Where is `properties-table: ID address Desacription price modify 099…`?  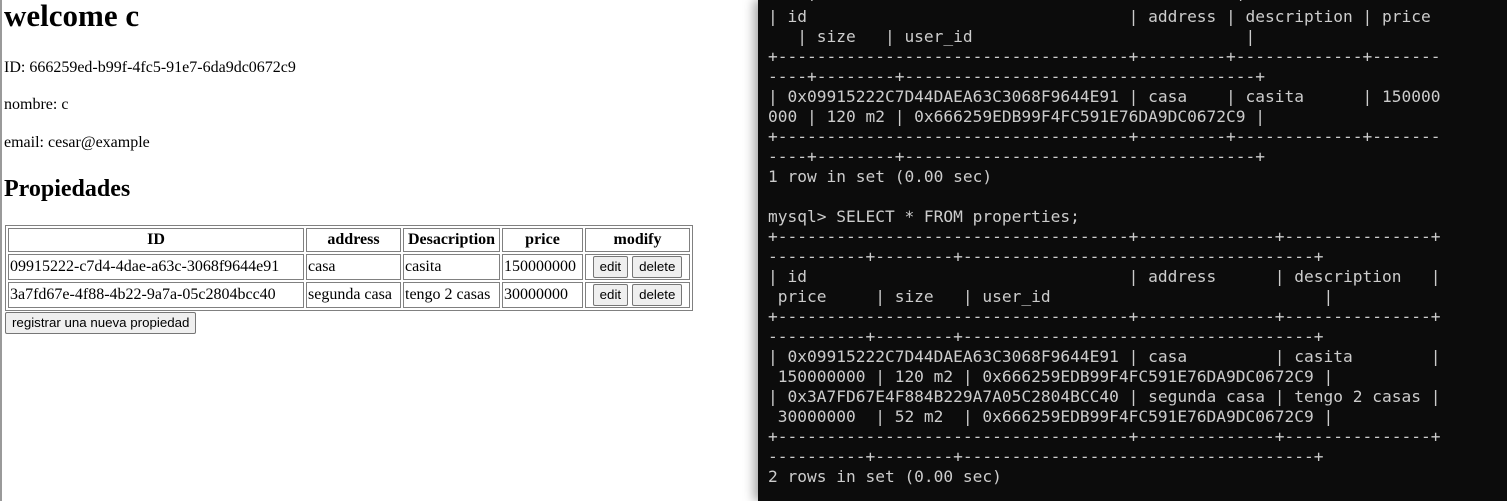 properties-table: ID address Desacription price modify 099… is located at coordinates (349, 268).